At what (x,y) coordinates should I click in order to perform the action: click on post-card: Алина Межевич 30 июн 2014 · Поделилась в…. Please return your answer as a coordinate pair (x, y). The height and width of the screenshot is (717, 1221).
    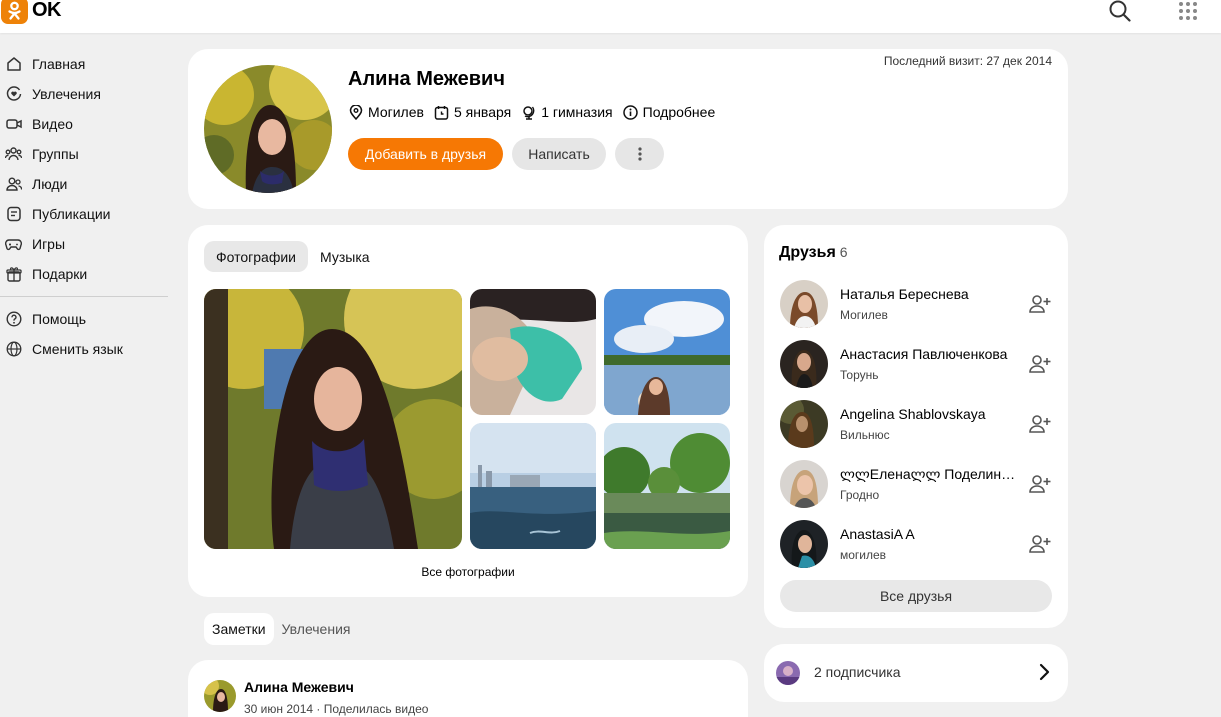
    Looking at the image, I should click on (468, 688).